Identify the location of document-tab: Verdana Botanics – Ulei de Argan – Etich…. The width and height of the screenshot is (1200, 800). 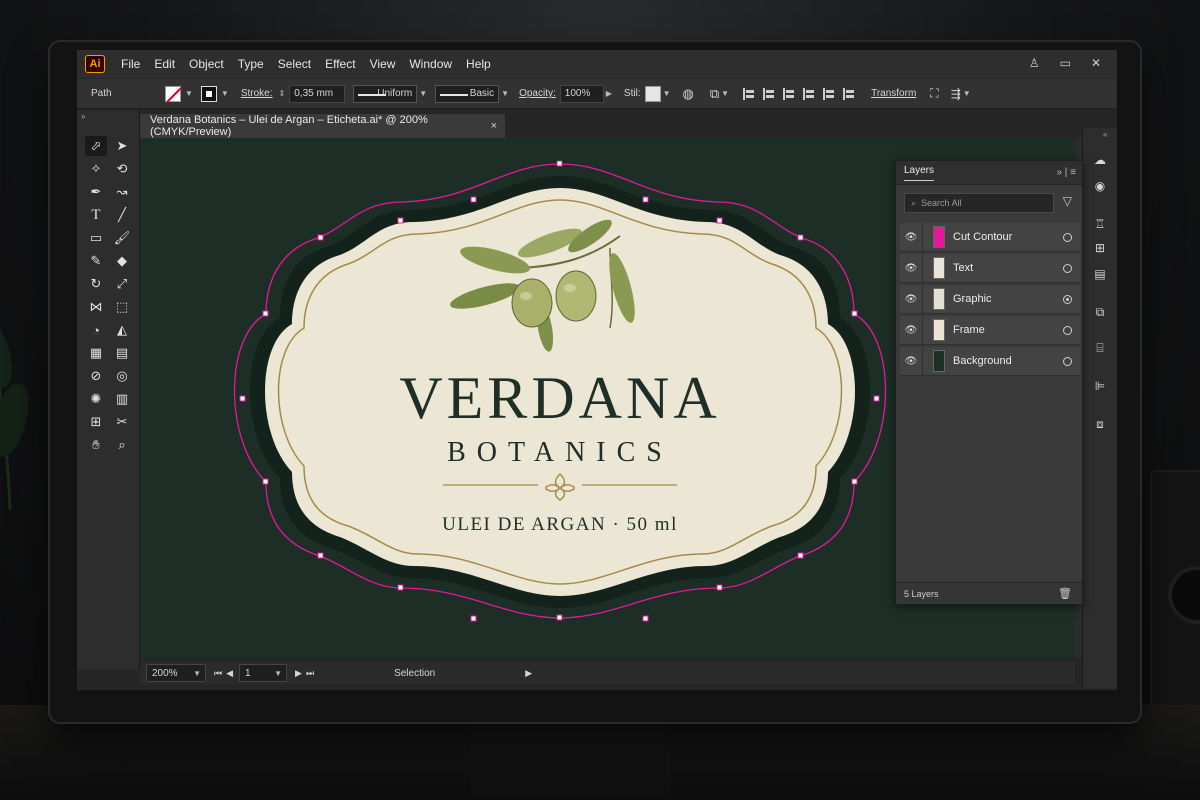
(322, 126).